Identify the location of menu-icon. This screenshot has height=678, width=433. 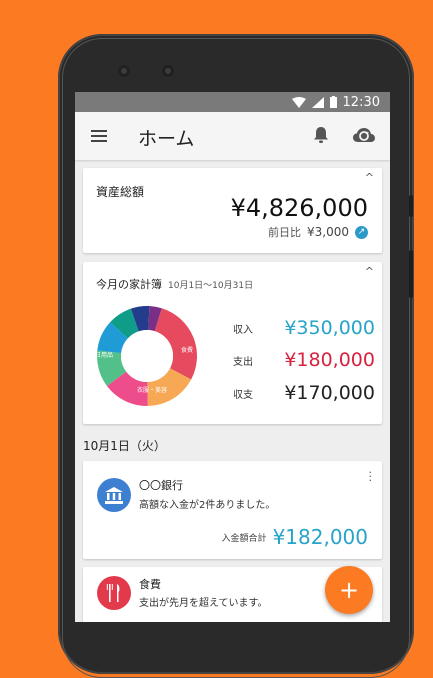
(99, 136).